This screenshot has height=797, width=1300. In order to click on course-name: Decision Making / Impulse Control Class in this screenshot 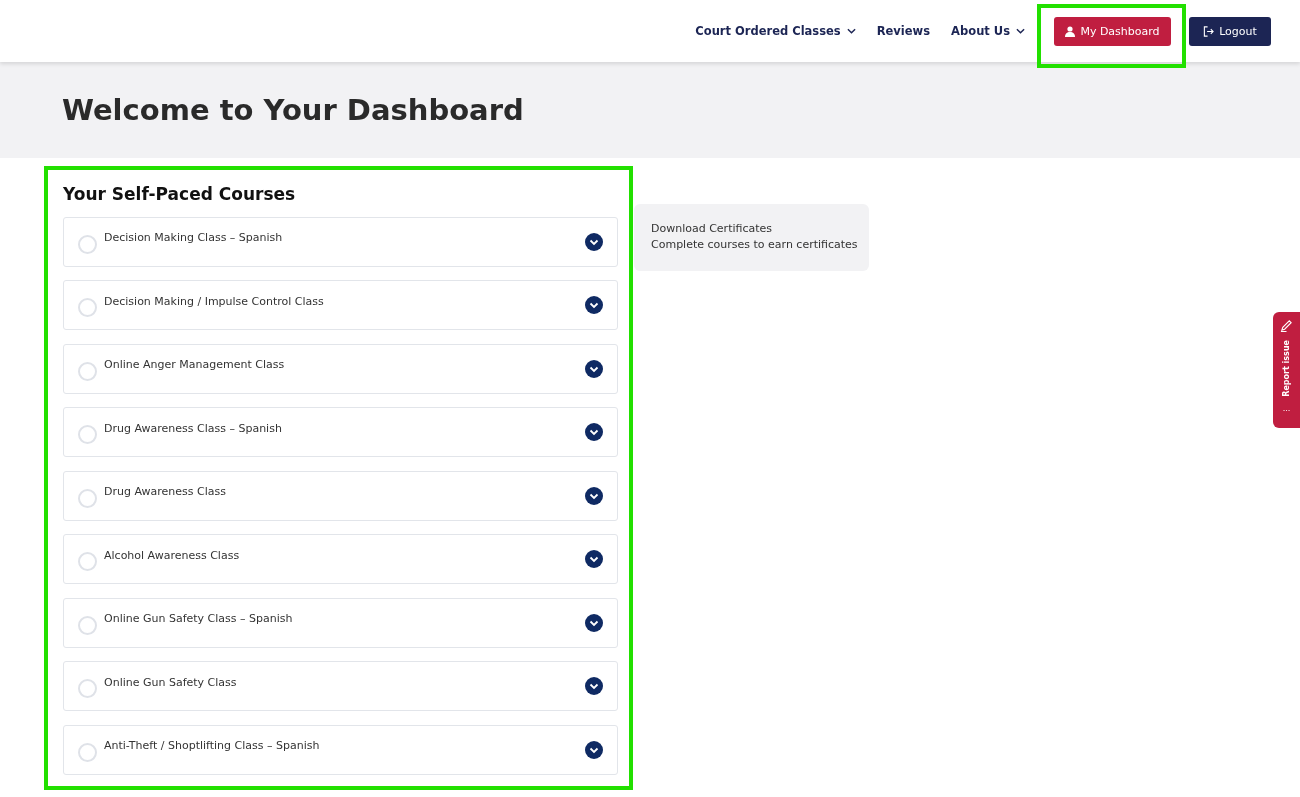, I will do `click(214, 301)`.